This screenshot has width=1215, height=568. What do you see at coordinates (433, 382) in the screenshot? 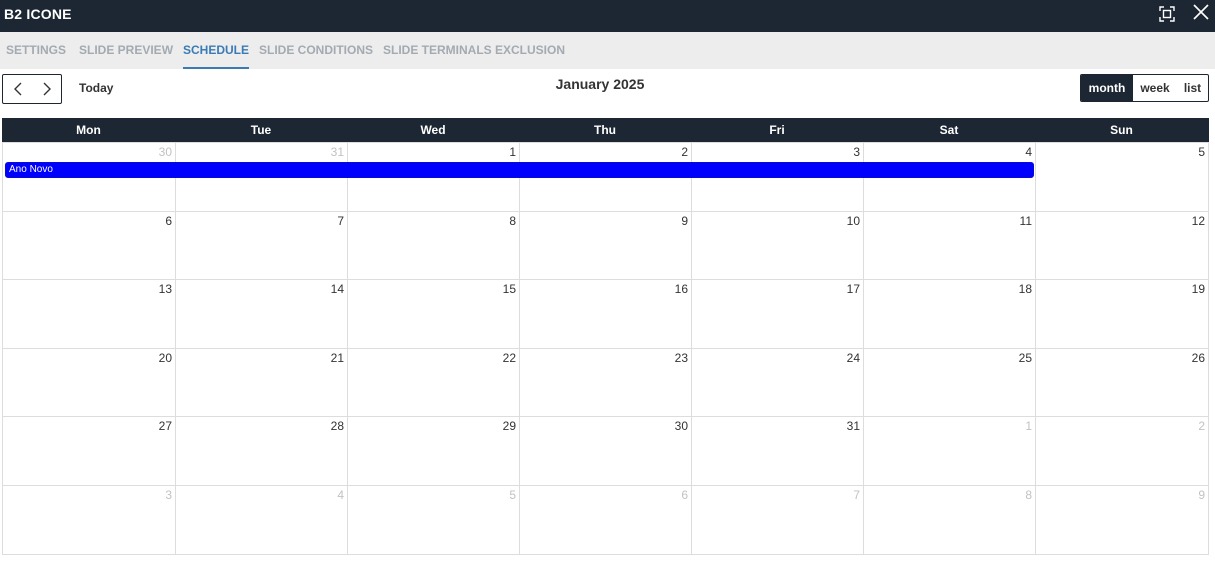
I see `day-cell: 22` at bounding box center [433, 382].